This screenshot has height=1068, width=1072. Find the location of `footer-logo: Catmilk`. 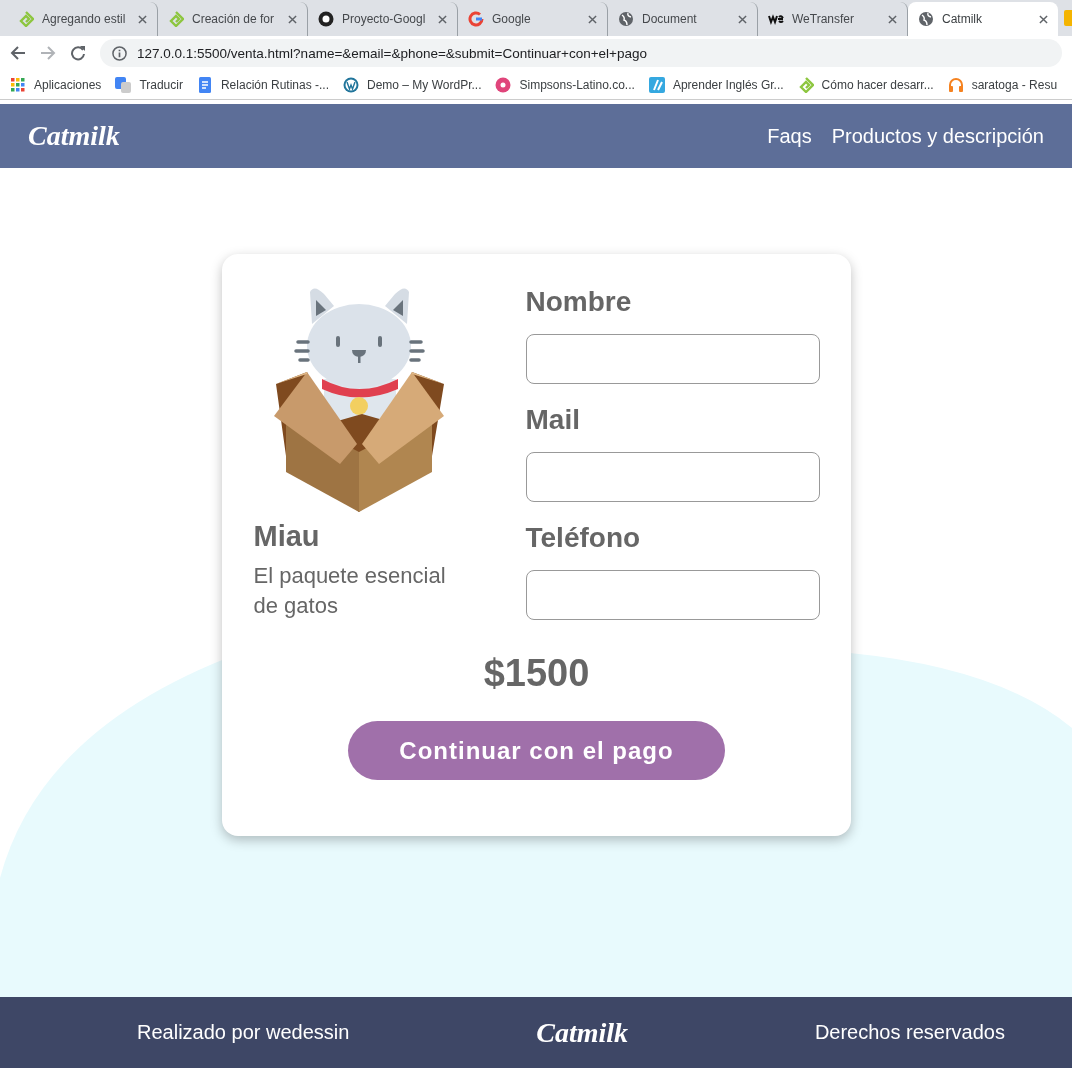

footer-logo: Catmilk is located at coordinates (582, 1032).